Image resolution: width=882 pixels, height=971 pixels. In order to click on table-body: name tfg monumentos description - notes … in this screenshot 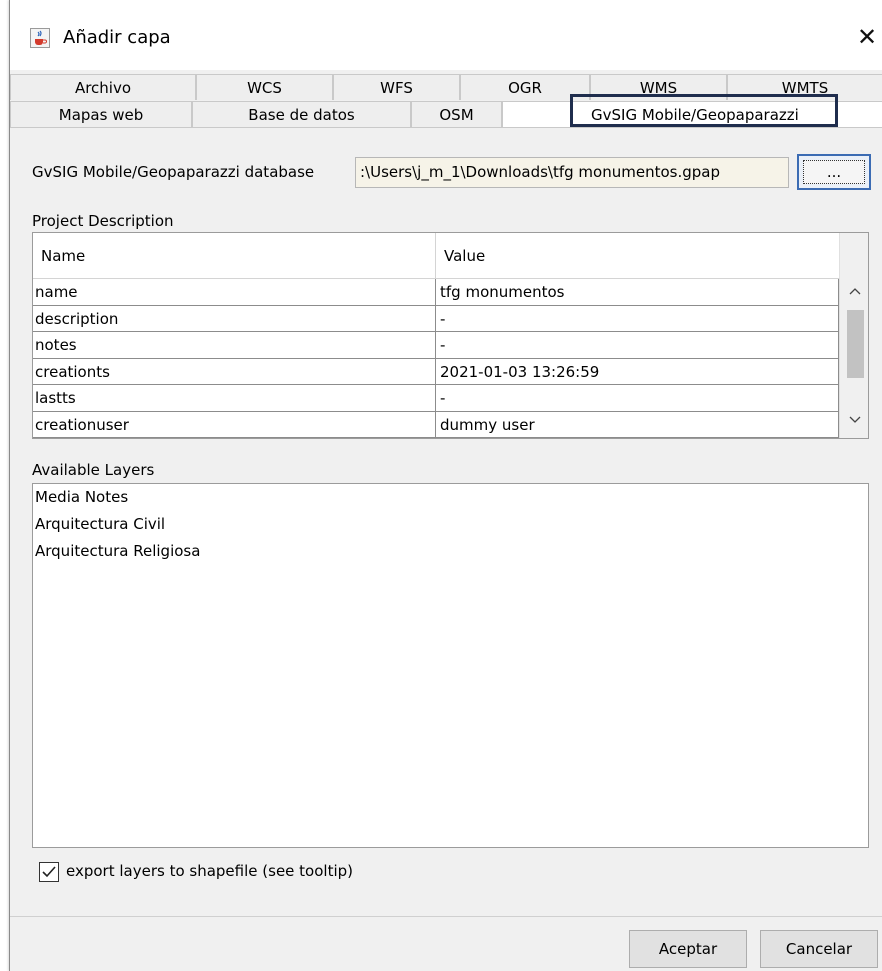, I will do `click(436, 358)`.